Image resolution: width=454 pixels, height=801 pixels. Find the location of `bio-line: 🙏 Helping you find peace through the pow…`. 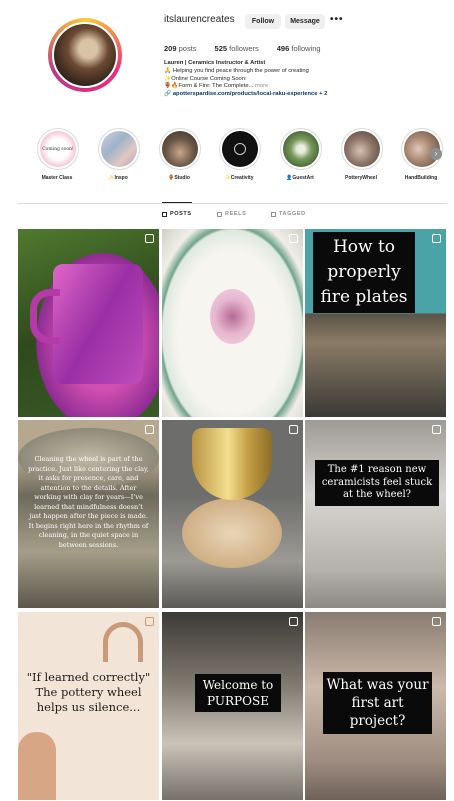

bio-line: 🙏 Helping you find peace through the pow… is located at coordinates (236, 70).